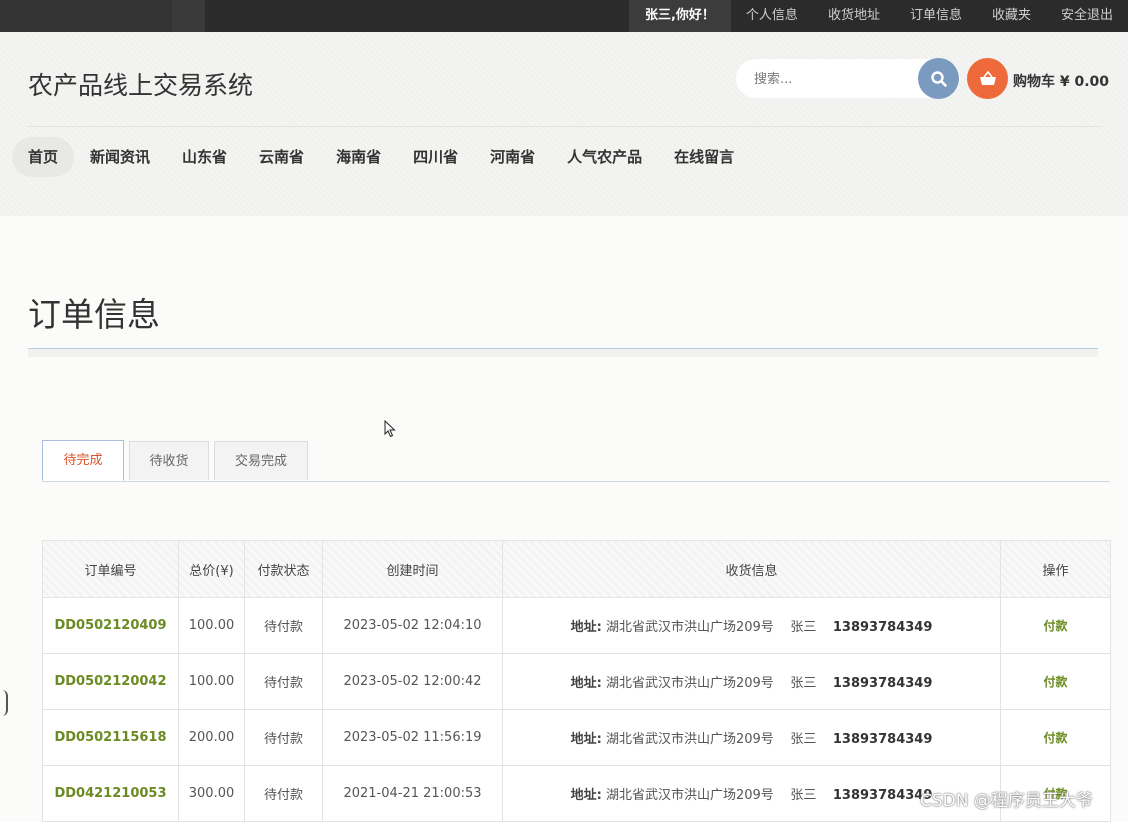  Describe the element at coordinates (390, 429) in the screenshot. I see `mouse-cursor-icon` at that location.